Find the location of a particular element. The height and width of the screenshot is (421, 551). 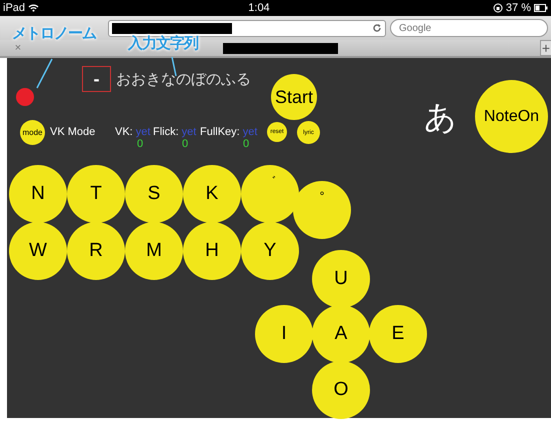

stat-label: Flick: is located at coordinates (166, 132).